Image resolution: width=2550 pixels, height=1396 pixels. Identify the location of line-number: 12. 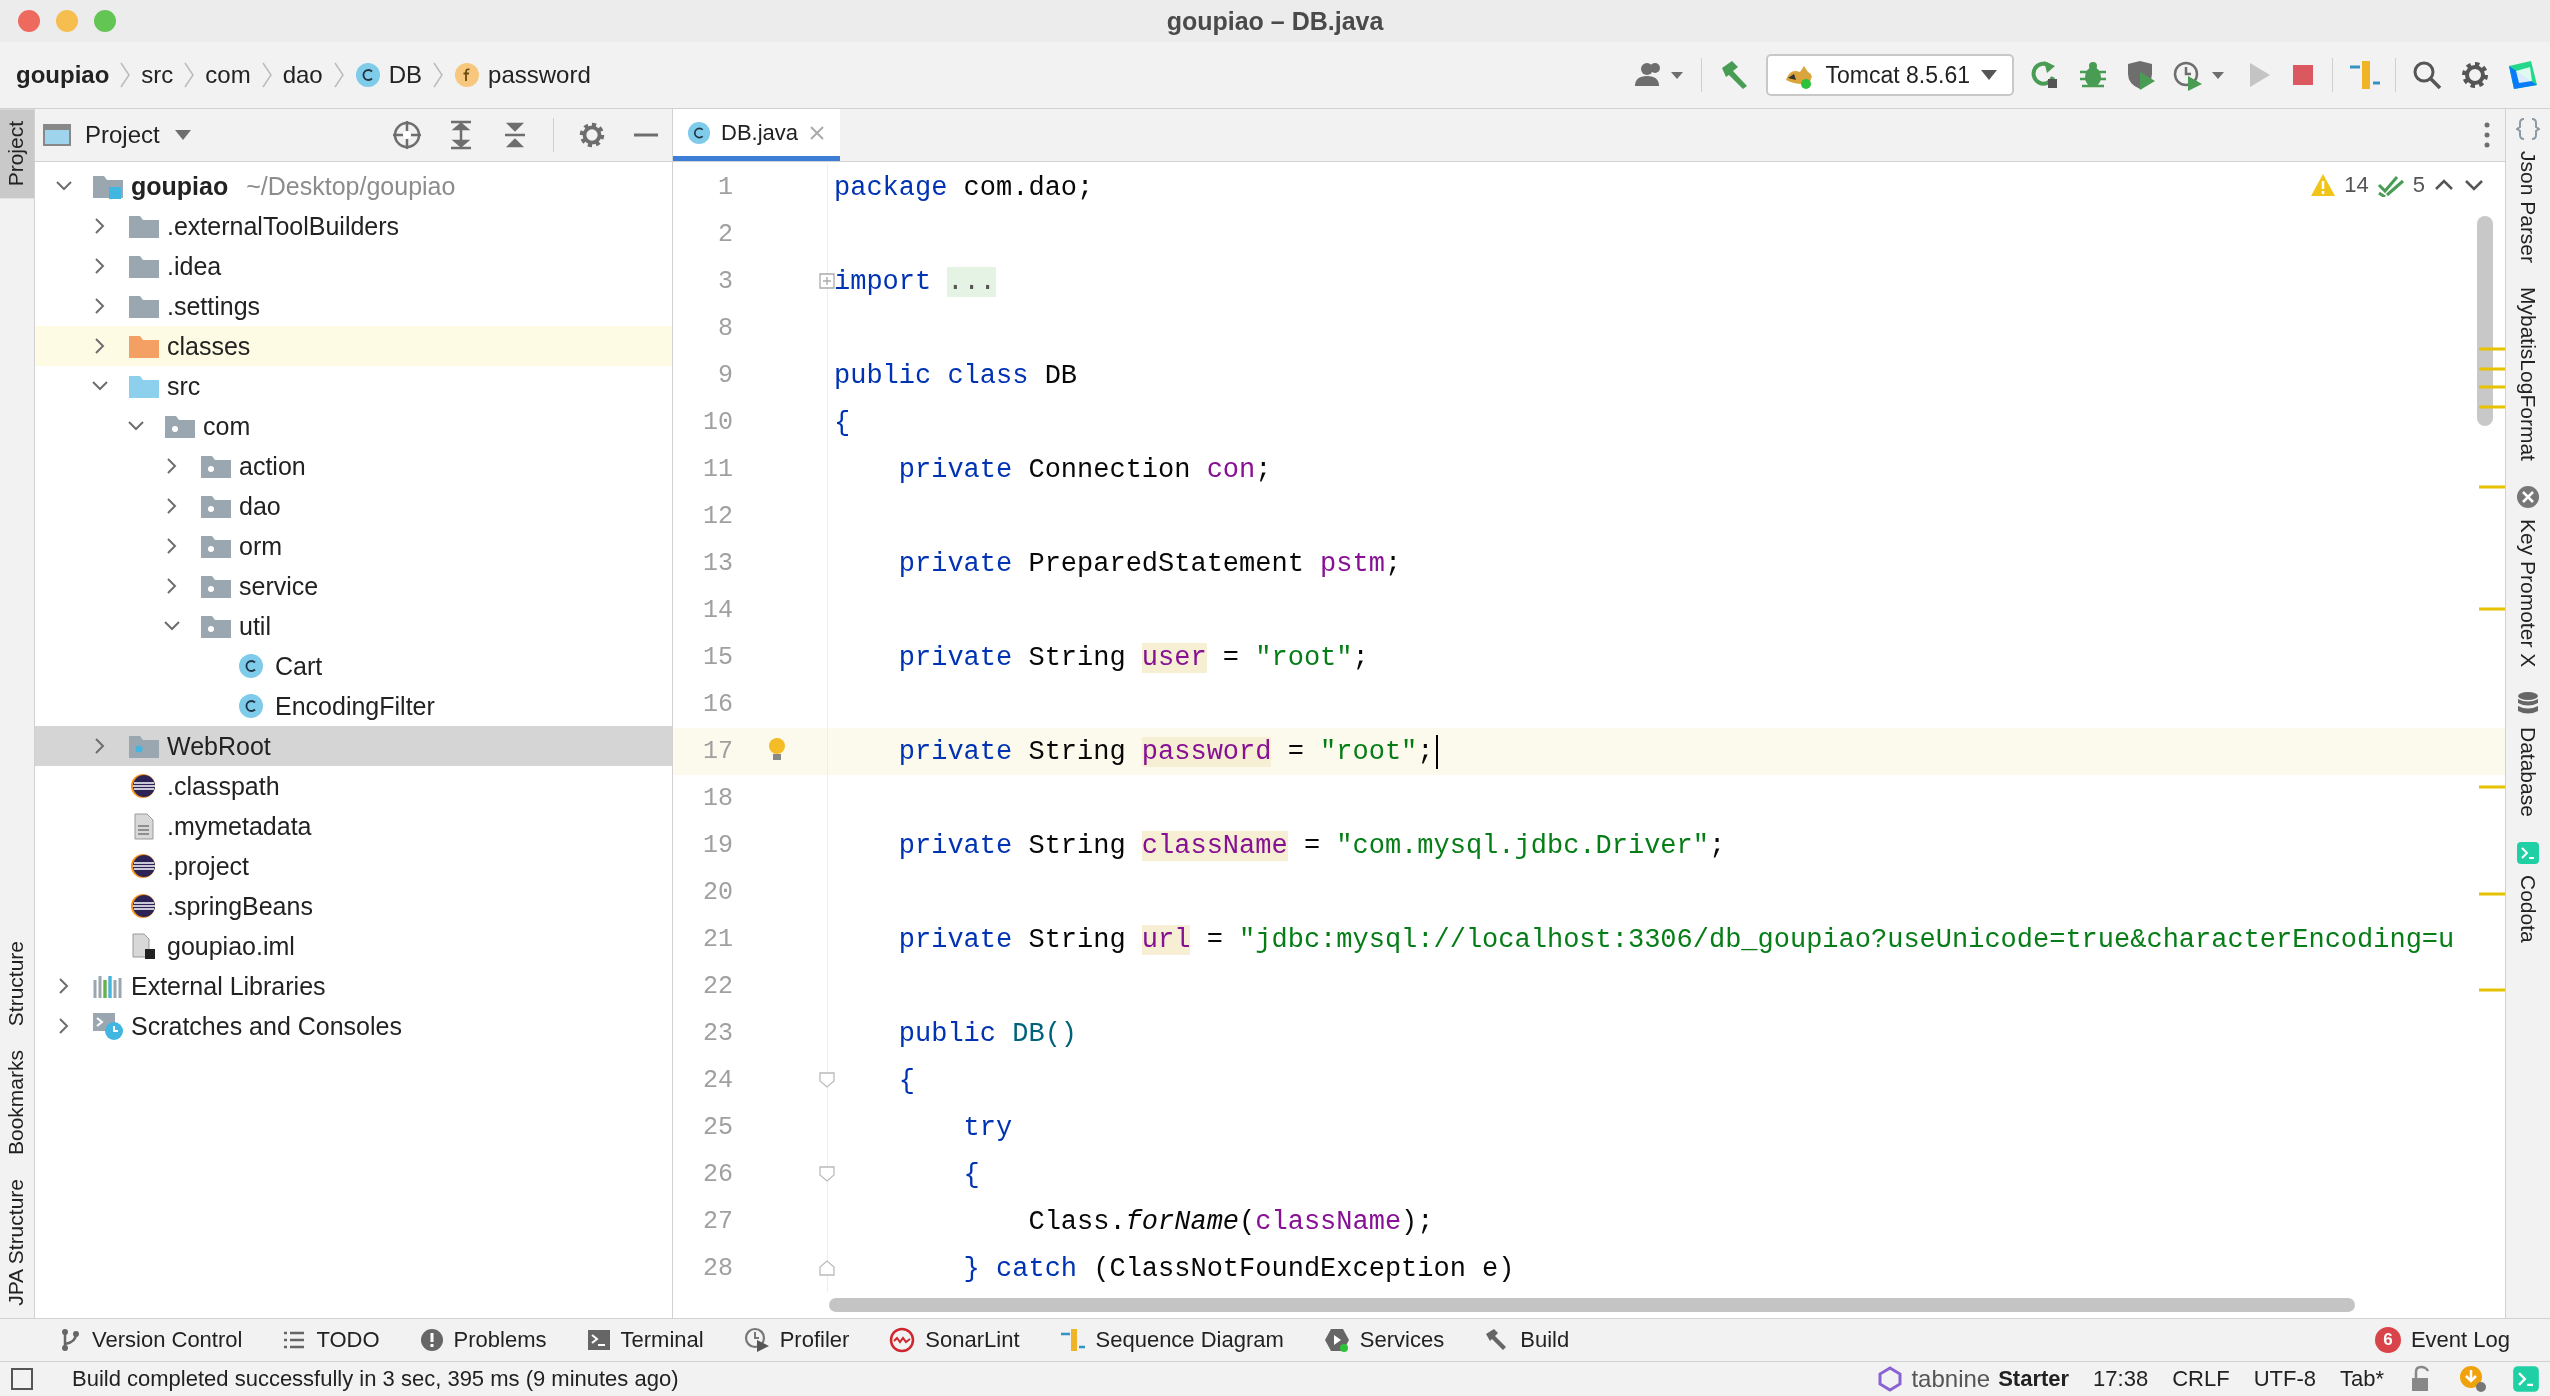
(717, 516).